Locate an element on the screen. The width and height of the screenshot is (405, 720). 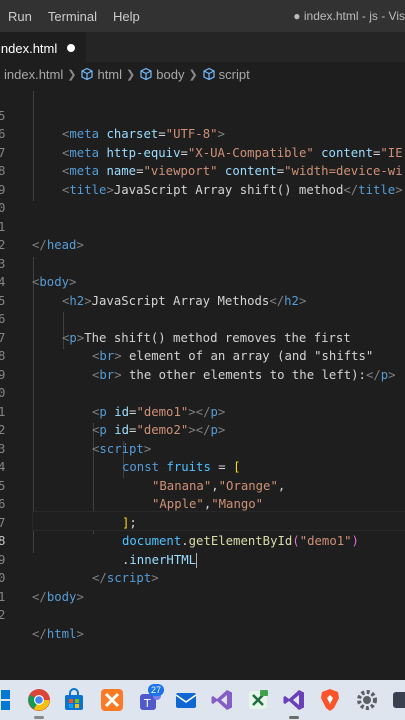
code-line: 1 is located at coordinates (202, 586).